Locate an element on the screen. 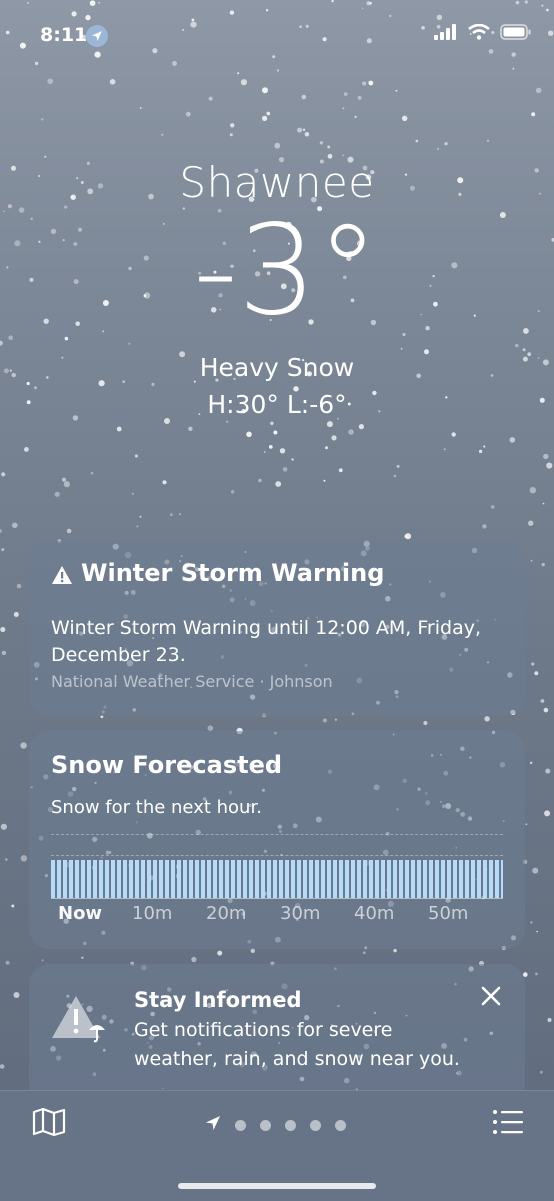 The height and width of the screenshot is (1201, 554). list-icon is located at coordinates (508, 1124).